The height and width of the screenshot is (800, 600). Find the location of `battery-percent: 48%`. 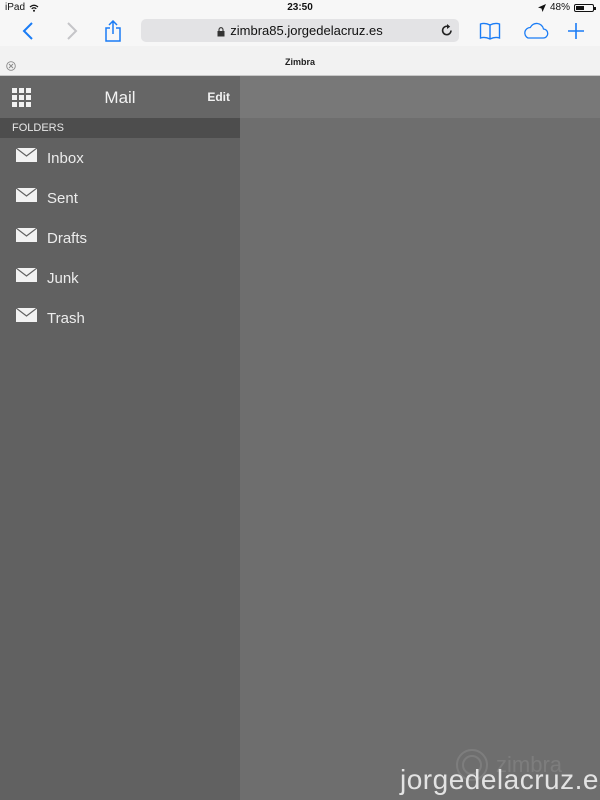

battery-percent: 48% is located at coordinates (559, 7).